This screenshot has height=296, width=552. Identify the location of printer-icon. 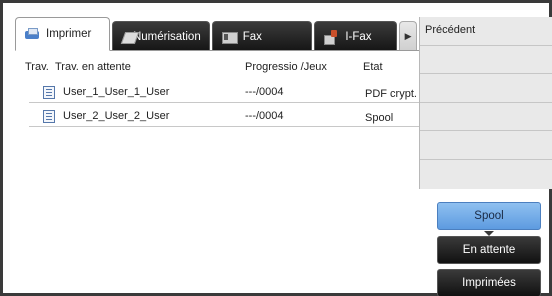
(32, 34).